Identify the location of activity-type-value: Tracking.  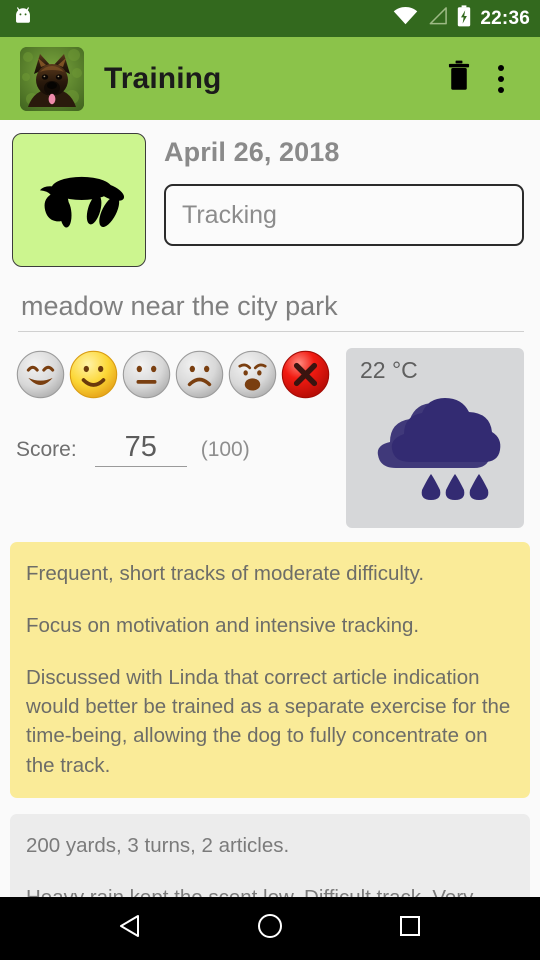
(229, 214).